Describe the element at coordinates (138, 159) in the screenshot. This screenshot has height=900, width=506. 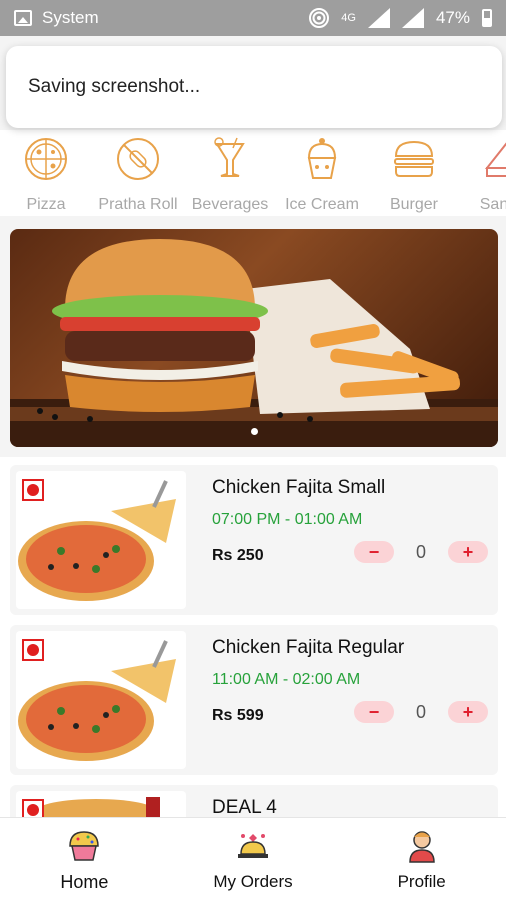
I see `roll-icon` at that location.